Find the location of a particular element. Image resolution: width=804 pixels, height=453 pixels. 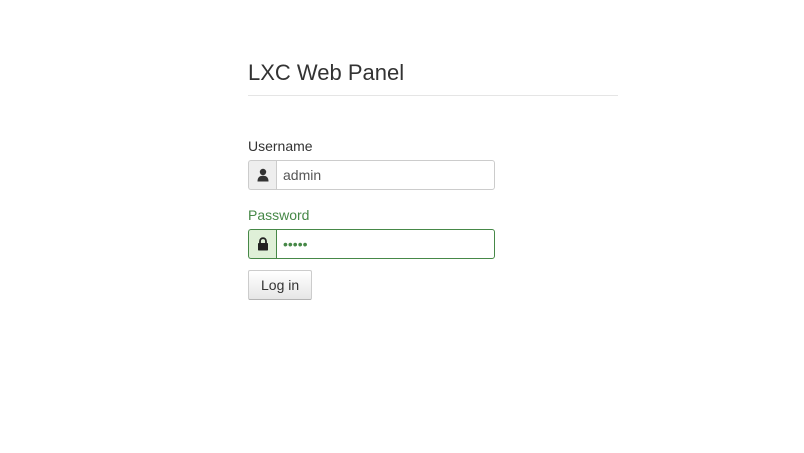

page-header: LXC Web Panel is located at coordinates (433, 78).